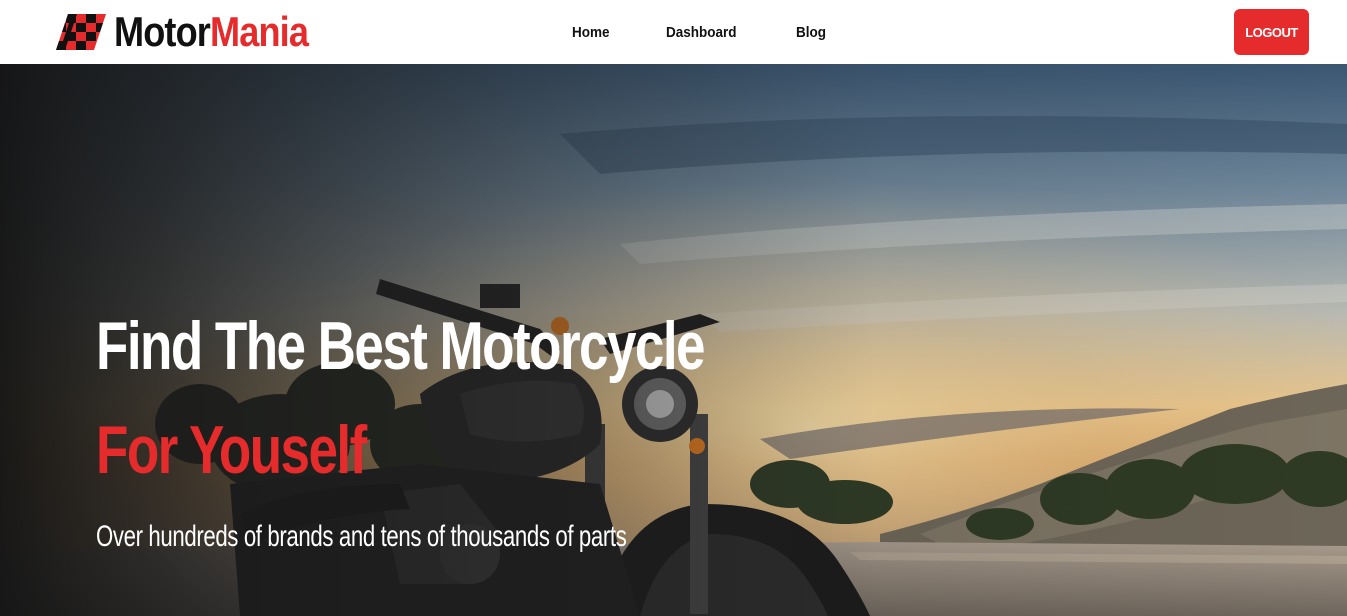 This screenshot has width=1347, height=616. What do you see at coordinates (81, 32) in the screenshot?
I see `checkered-flag-icon` at bounding box center [81, 32].